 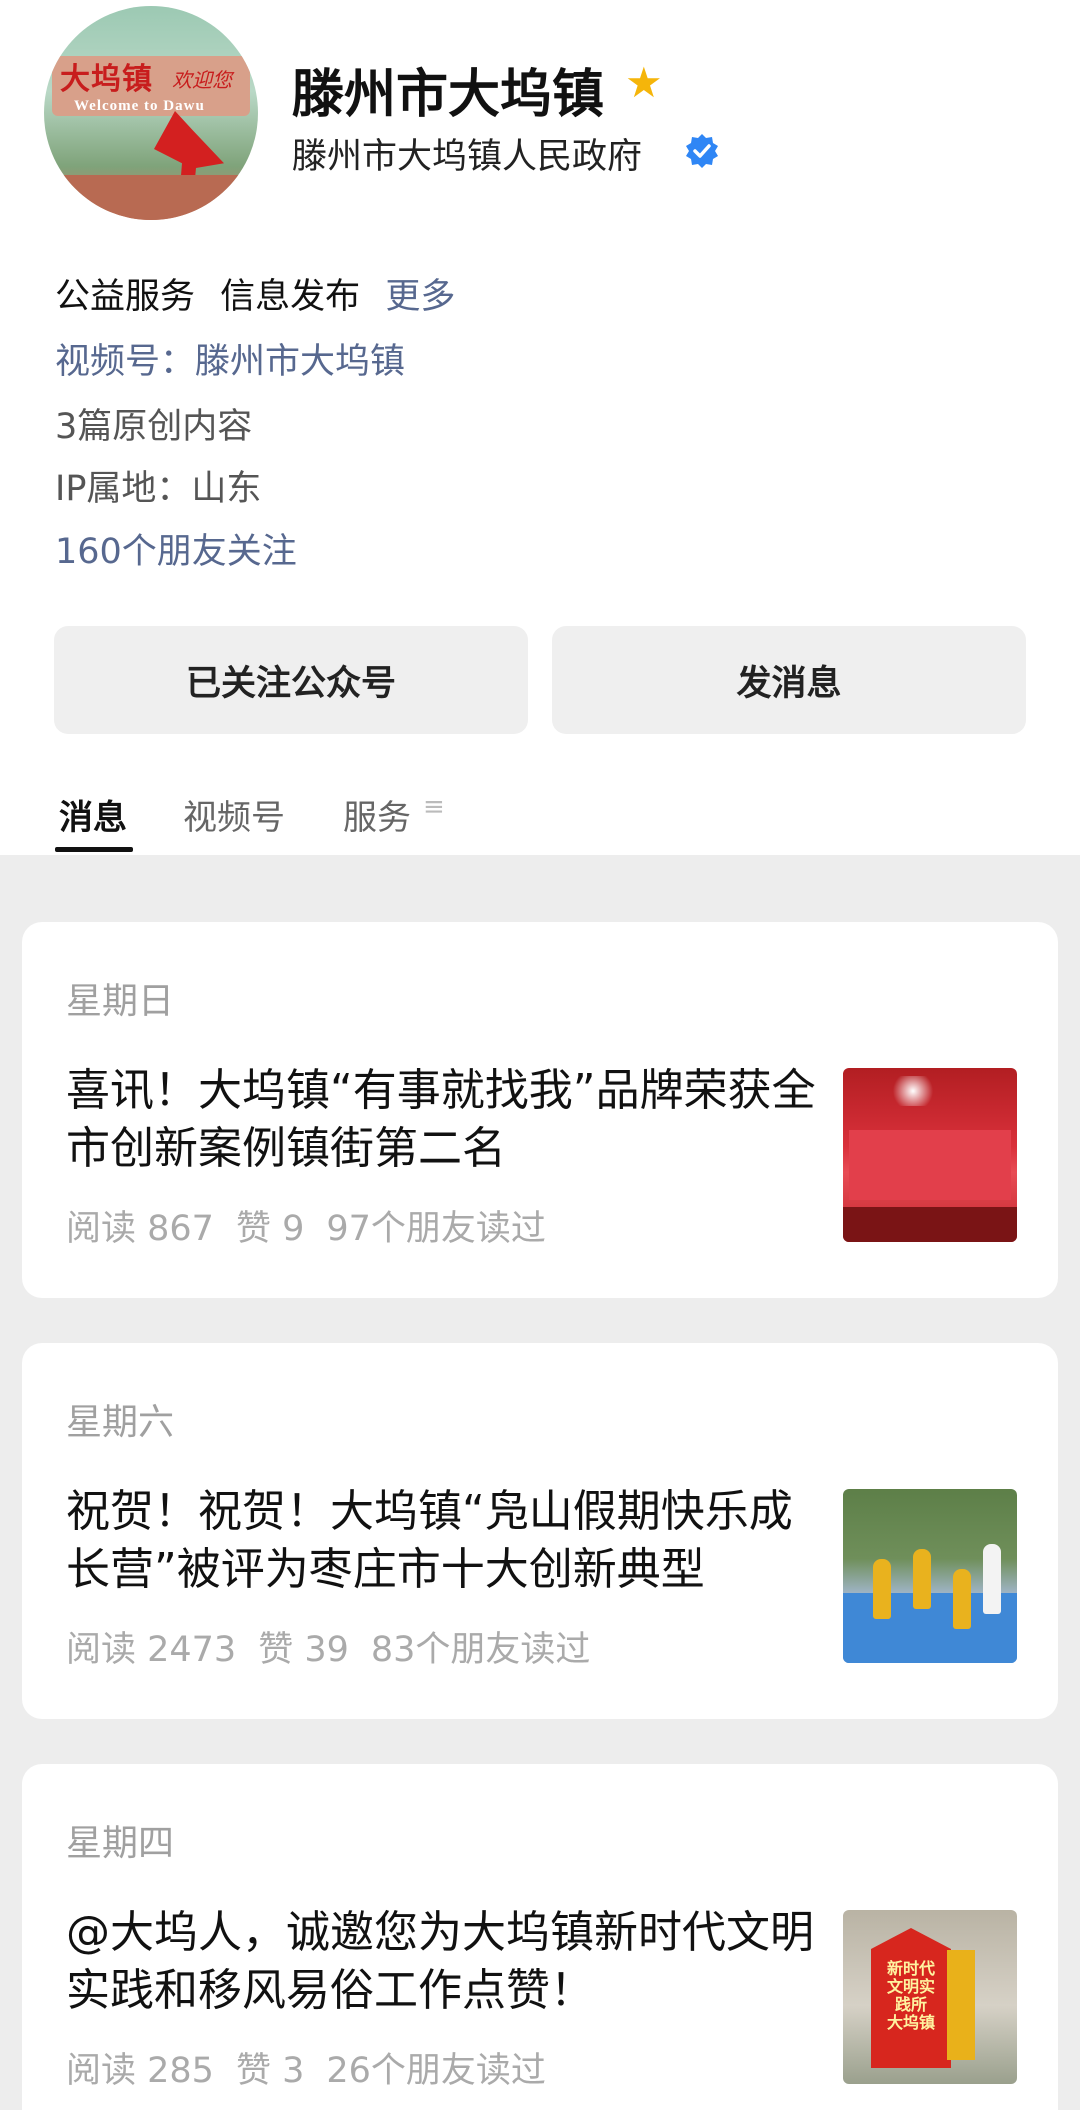 What do you see at coordinates (451, 1120) in the screenshot?
I see `article-title: 喜讯！大坞镇“有事就找我”品牌荣获全市创新案例镇街第二名` at bounding box center [451, 1120].